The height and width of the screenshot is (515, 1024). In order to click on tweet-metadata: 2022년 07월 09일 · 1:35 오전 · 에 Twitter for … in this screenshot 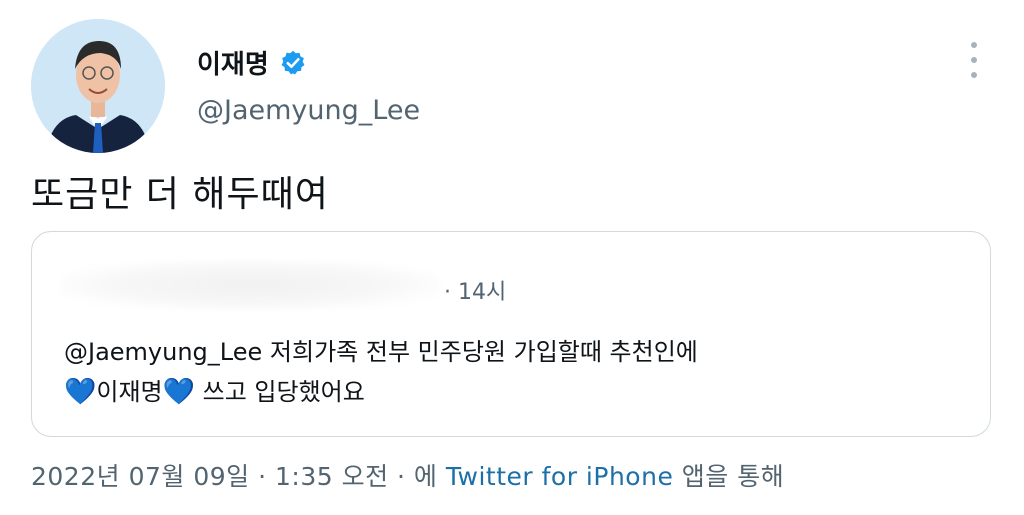, I will do `click(407, 475)`.